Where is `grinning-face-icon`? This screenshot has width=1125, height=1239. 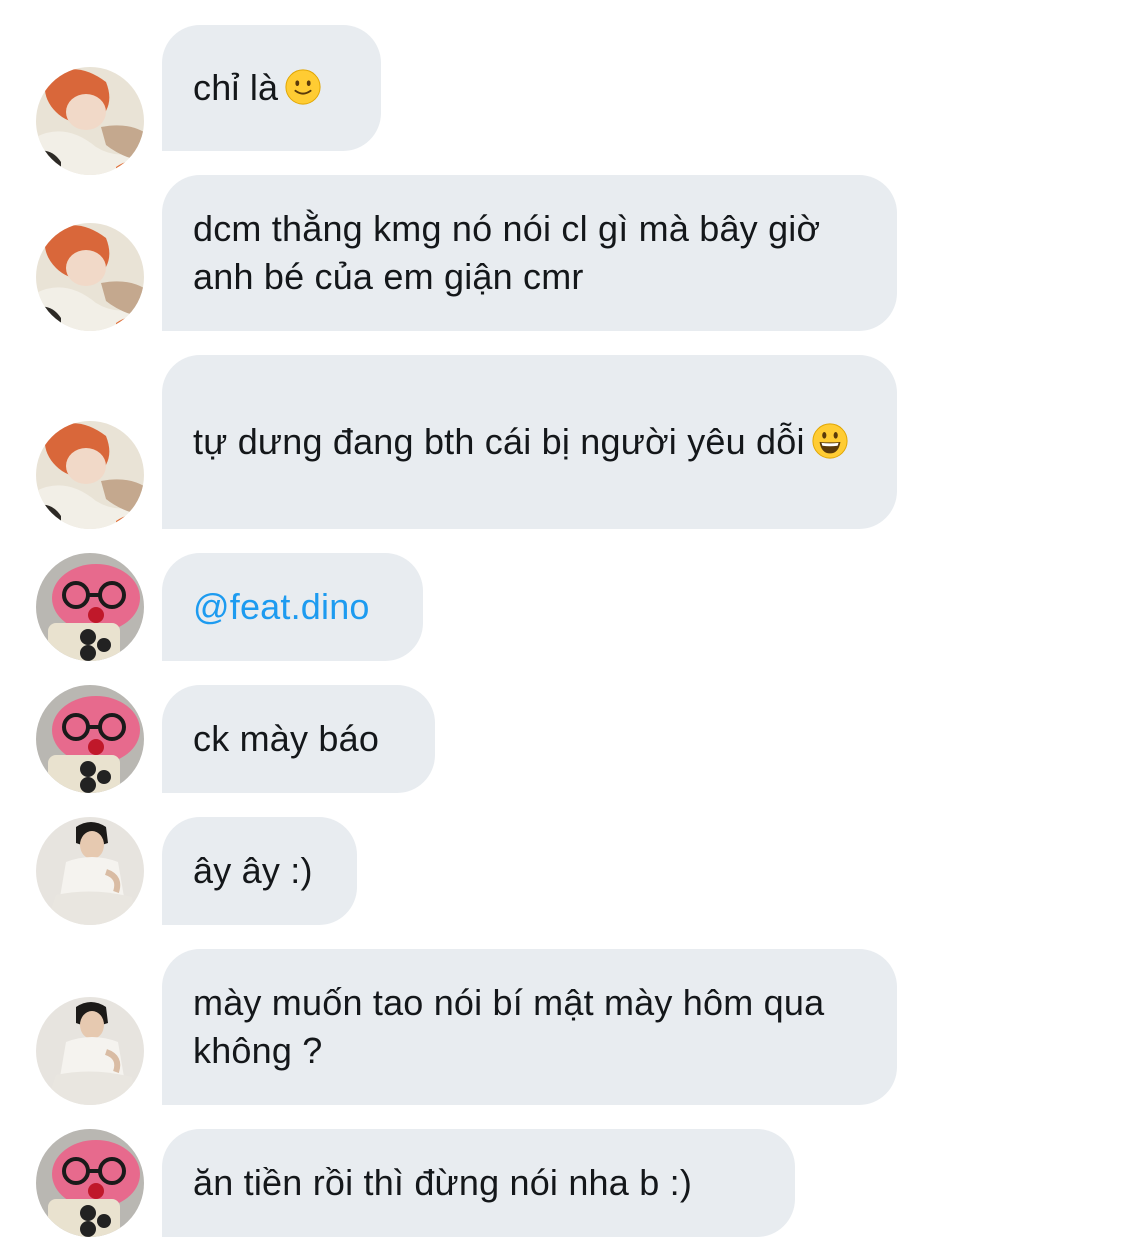
grinning-face-icon is located at coordinates (830, 441).